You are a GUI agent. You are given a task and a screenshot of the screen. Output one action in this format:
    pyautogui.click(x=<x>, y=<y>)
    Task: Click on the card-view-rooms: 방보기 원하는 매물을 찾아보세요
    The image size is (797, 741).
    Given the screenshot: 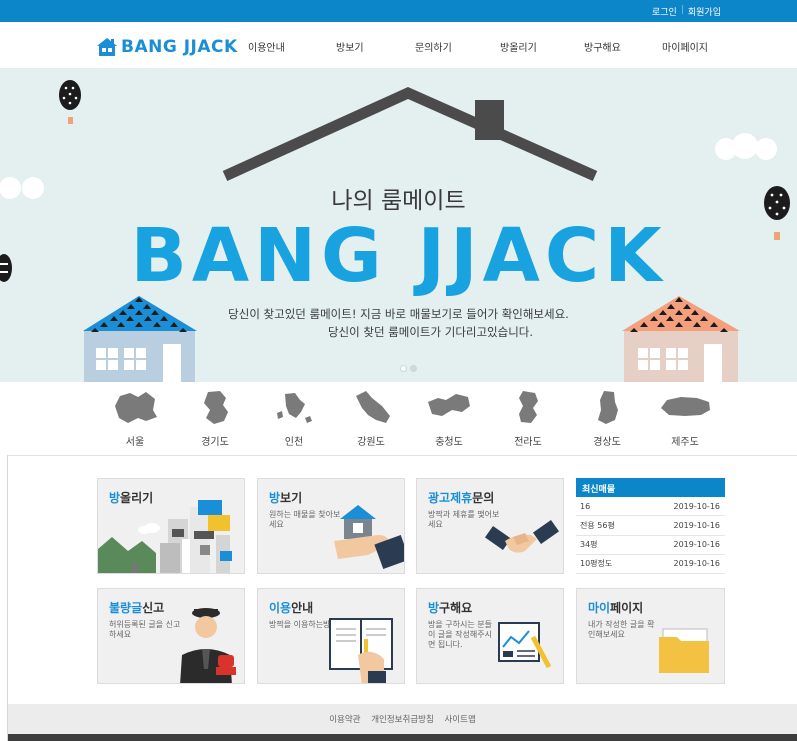 What is the action you would take?
    pyautogui.click(x=331, y=526)
    